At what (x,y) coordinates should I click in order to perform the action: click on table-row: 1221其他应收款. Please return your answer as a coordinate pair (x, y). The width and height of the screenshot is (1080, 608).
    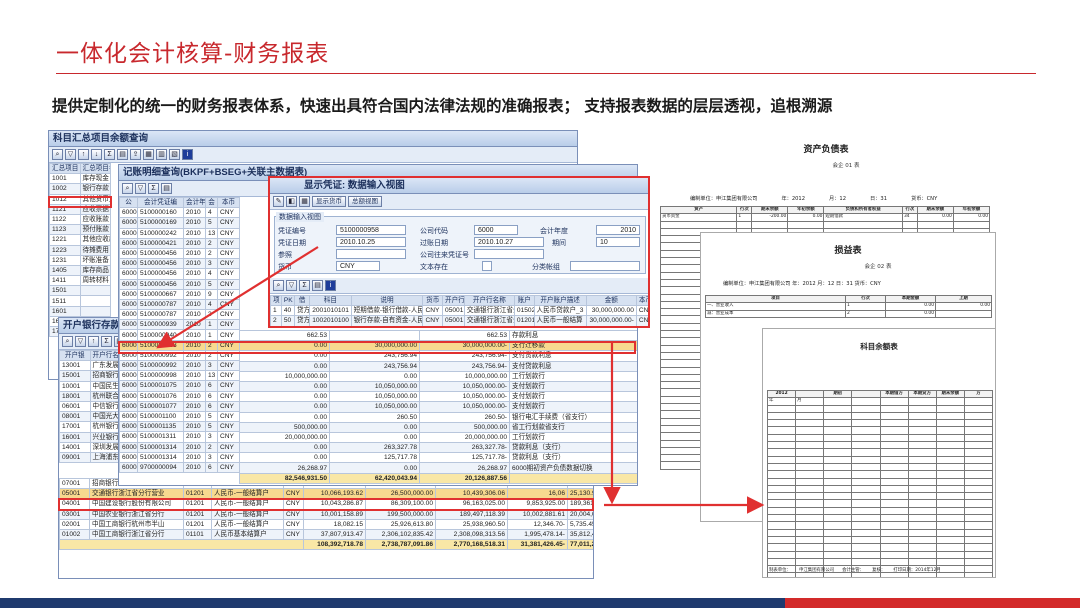
    Looking at the image, I should click on (80, 240).